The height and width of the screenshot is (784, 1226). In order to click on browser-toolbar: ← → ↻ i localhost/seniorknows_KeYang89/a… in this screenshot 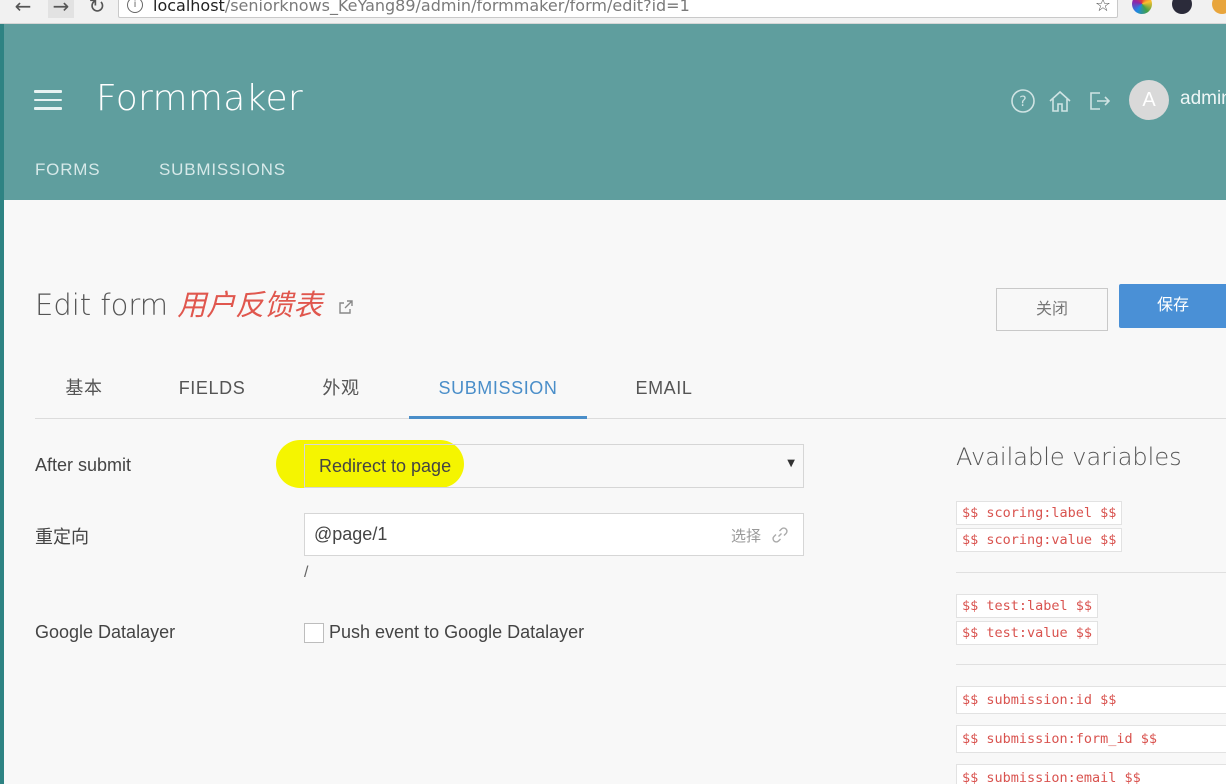, I will do `click(613, 12)`.